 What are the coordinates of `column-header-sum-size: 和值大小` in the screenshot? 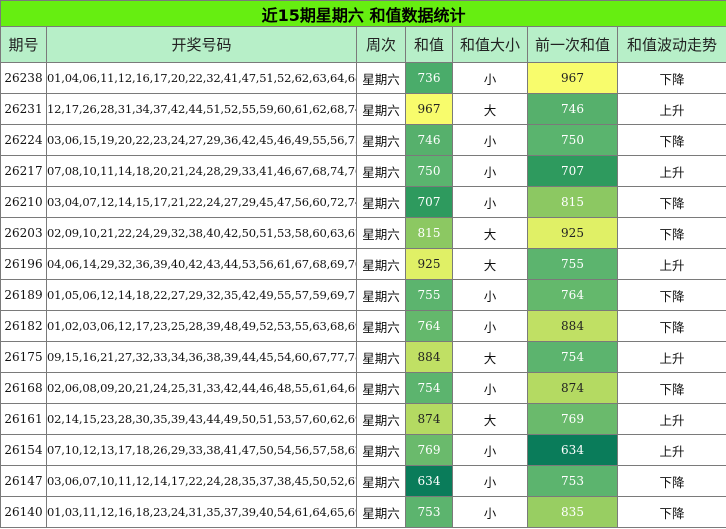 It's located at (490, 44).